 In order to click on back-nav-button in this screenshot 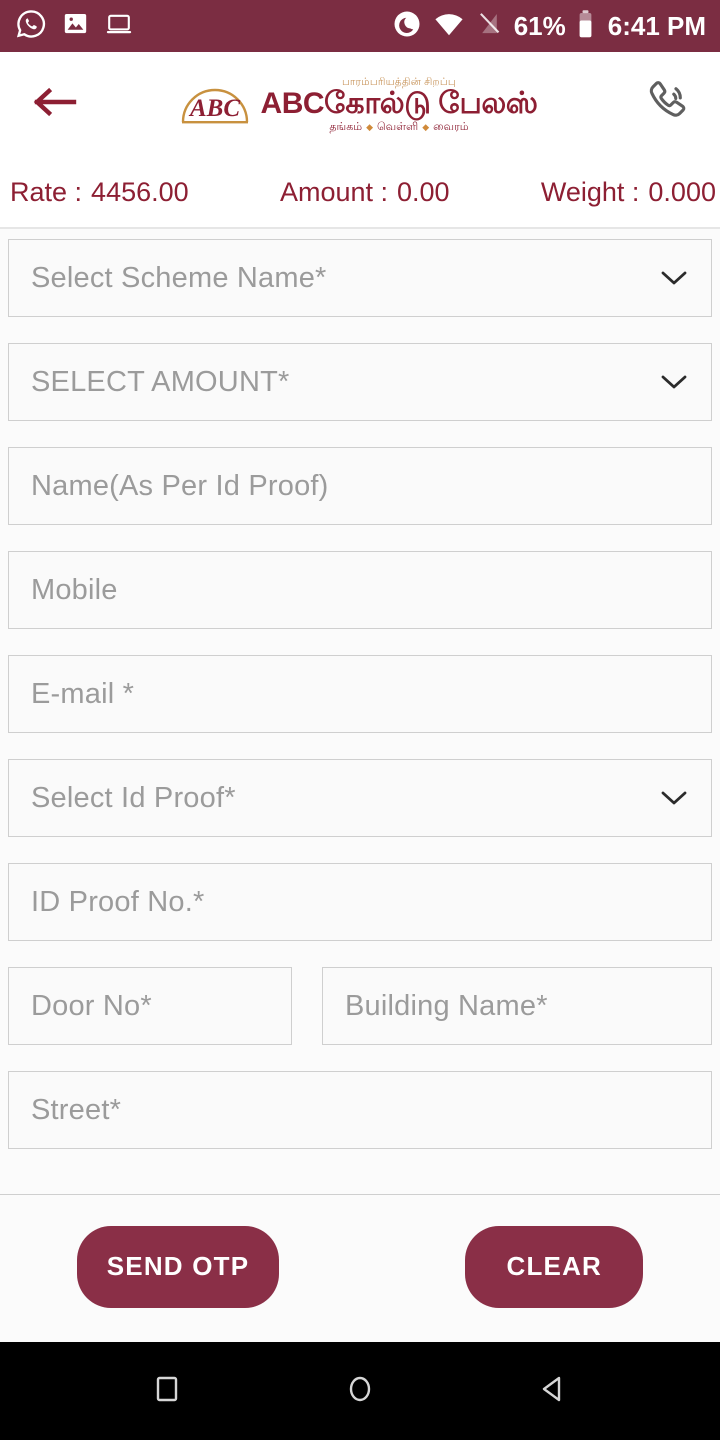, I will do `click(553, 1391)`.